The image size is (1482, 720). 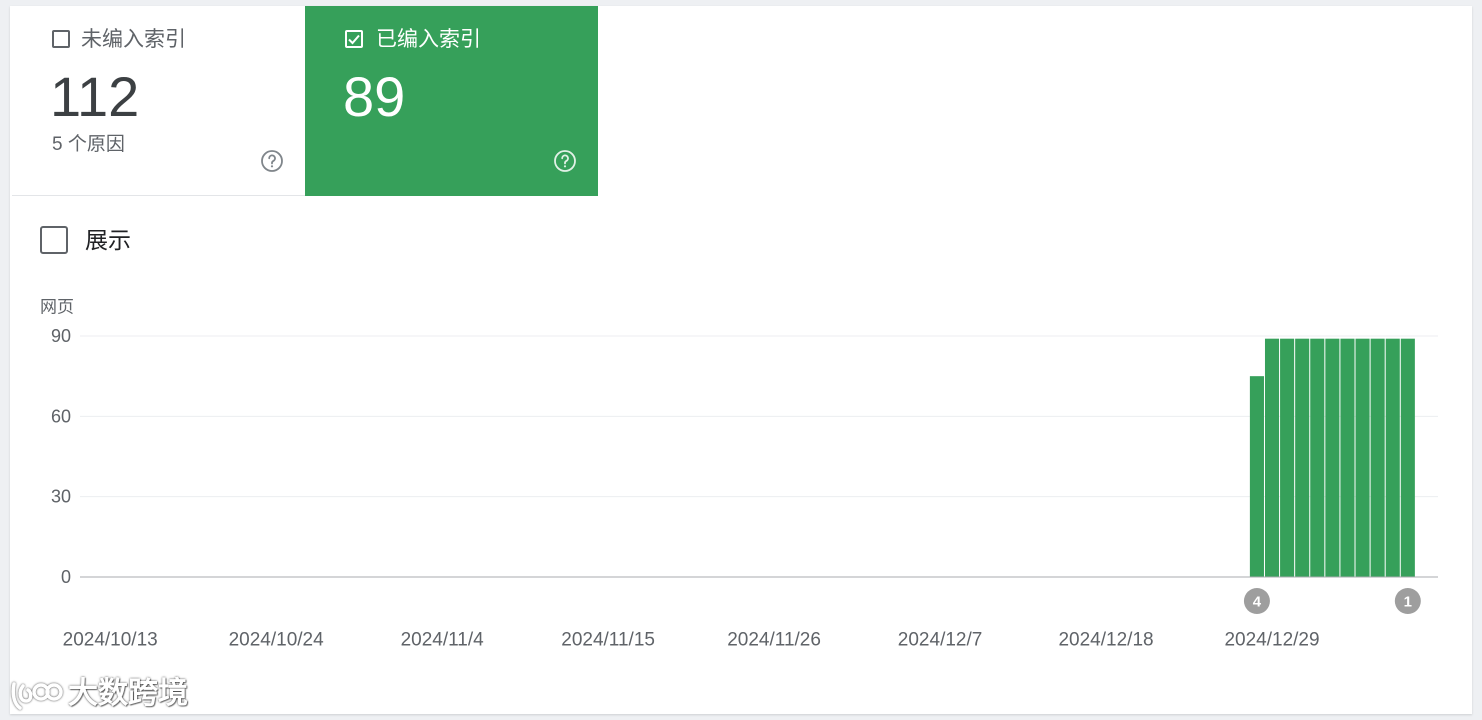 What do you see at coordinates (1271, 640) in the screenshot?
I see `x-tick-label: 2024/12/29` at bounding box center [1271, 640].